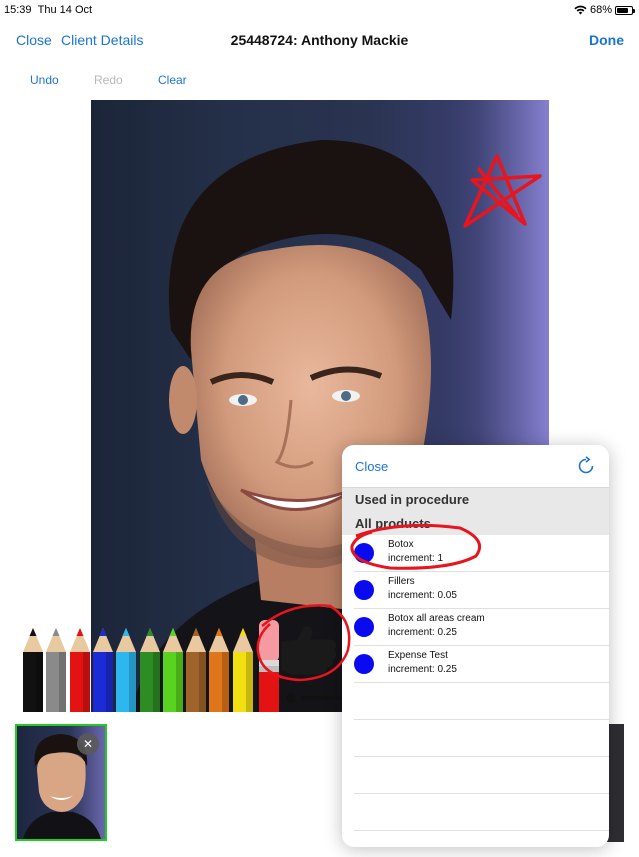 This screenshot has width=639, height=857. Describe the element at coordinates (481, 590) in the screenshot. I see `list-item: Fillers increment: 0.05` at that location.